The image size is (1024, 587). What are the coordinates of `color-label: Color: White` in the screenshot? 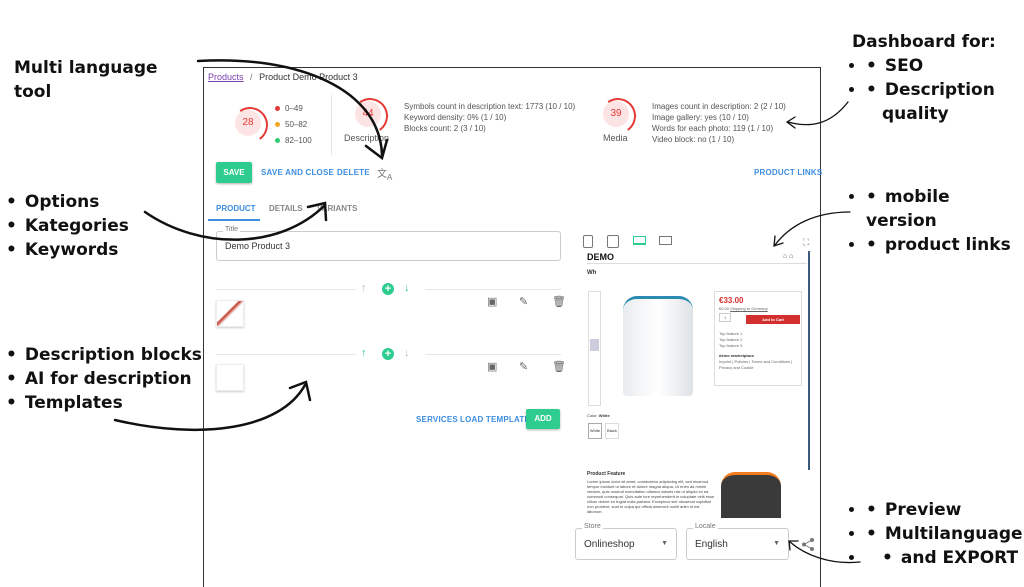 It's located at (598, 415).